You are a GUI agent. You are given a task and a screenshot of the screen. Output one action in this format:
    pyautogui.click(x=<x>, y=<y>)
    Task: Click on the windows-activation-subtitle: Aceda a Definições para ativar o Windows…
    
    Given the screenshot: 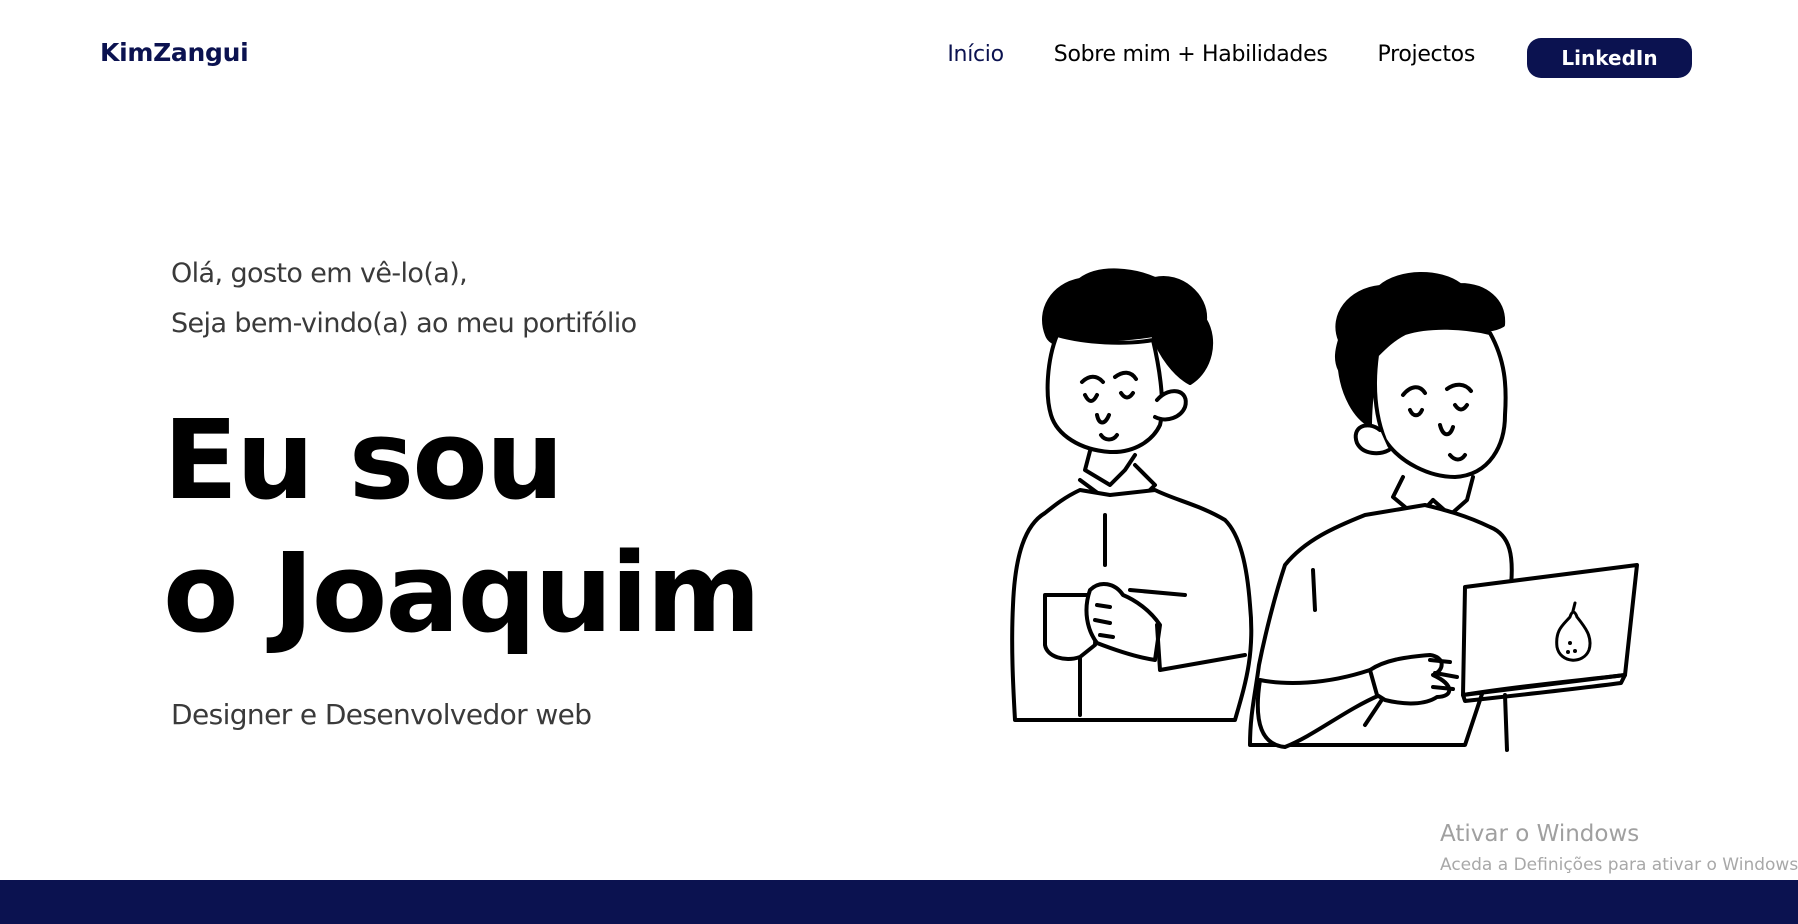 What is the action you would take?
    pyautogui.click(x=1619, y=865)
    